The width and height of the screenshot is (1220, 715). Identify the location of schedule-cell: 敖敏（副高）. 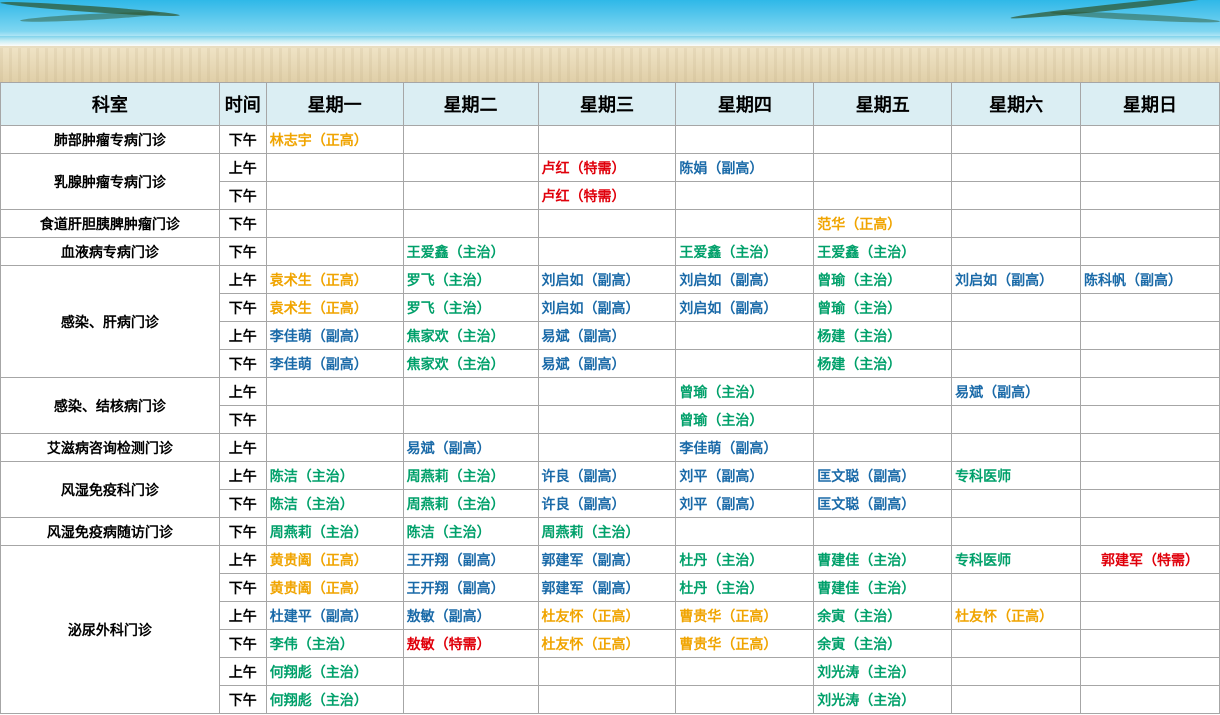
(470, 615).